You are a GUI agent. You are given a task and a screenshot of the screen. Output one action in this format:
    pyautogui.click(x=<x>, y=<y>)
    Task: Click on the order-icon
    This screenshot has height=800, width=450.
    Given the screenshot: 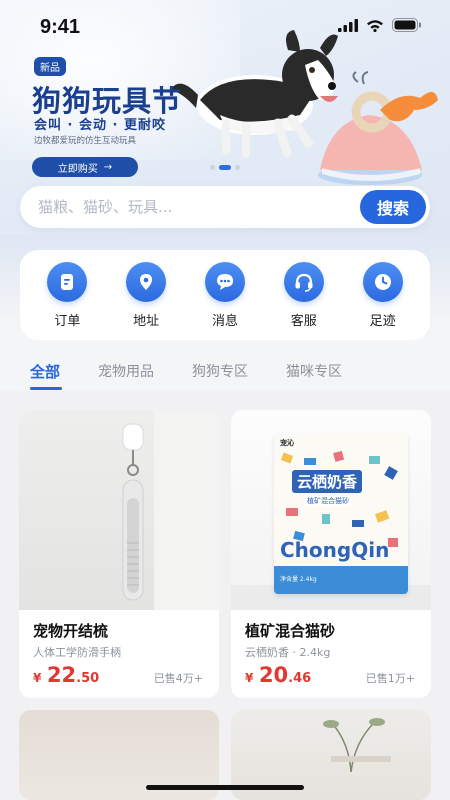 What is the action you would take?
    pyautogui.click(x=67, y=281)
    